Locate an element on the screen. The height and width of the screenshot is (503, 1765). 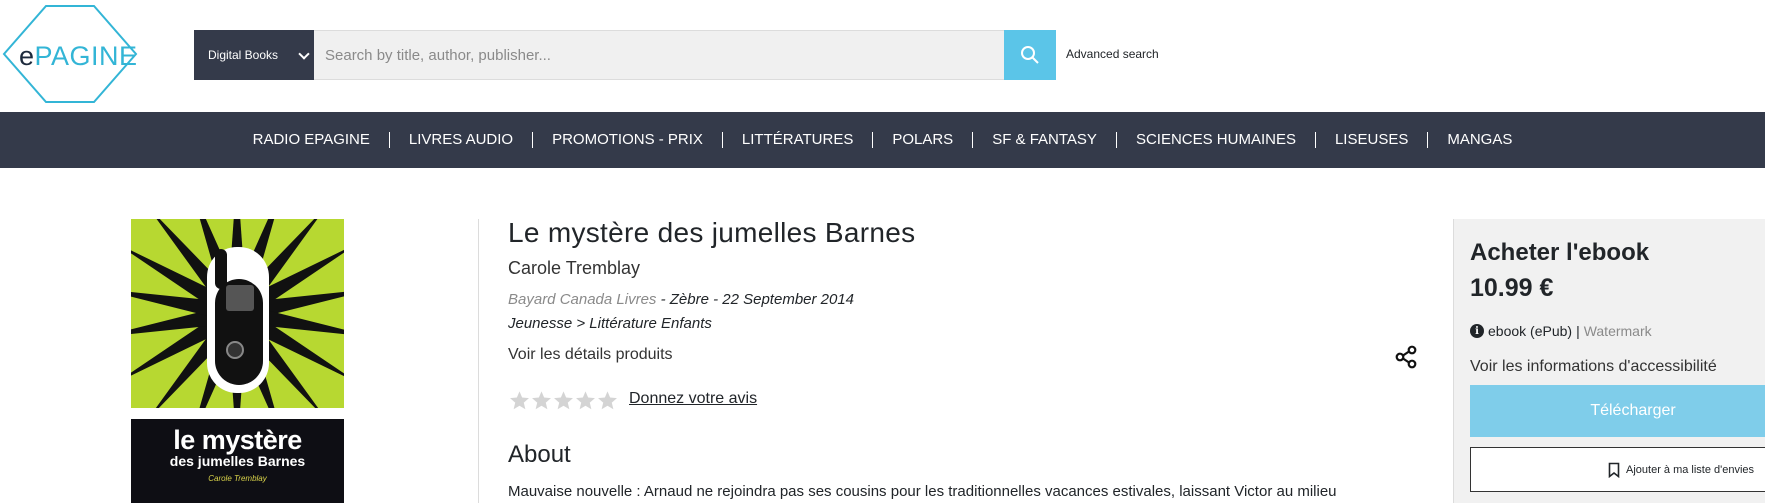
book-author-link: Carole Tremblay is located at coordinates (574, 268).